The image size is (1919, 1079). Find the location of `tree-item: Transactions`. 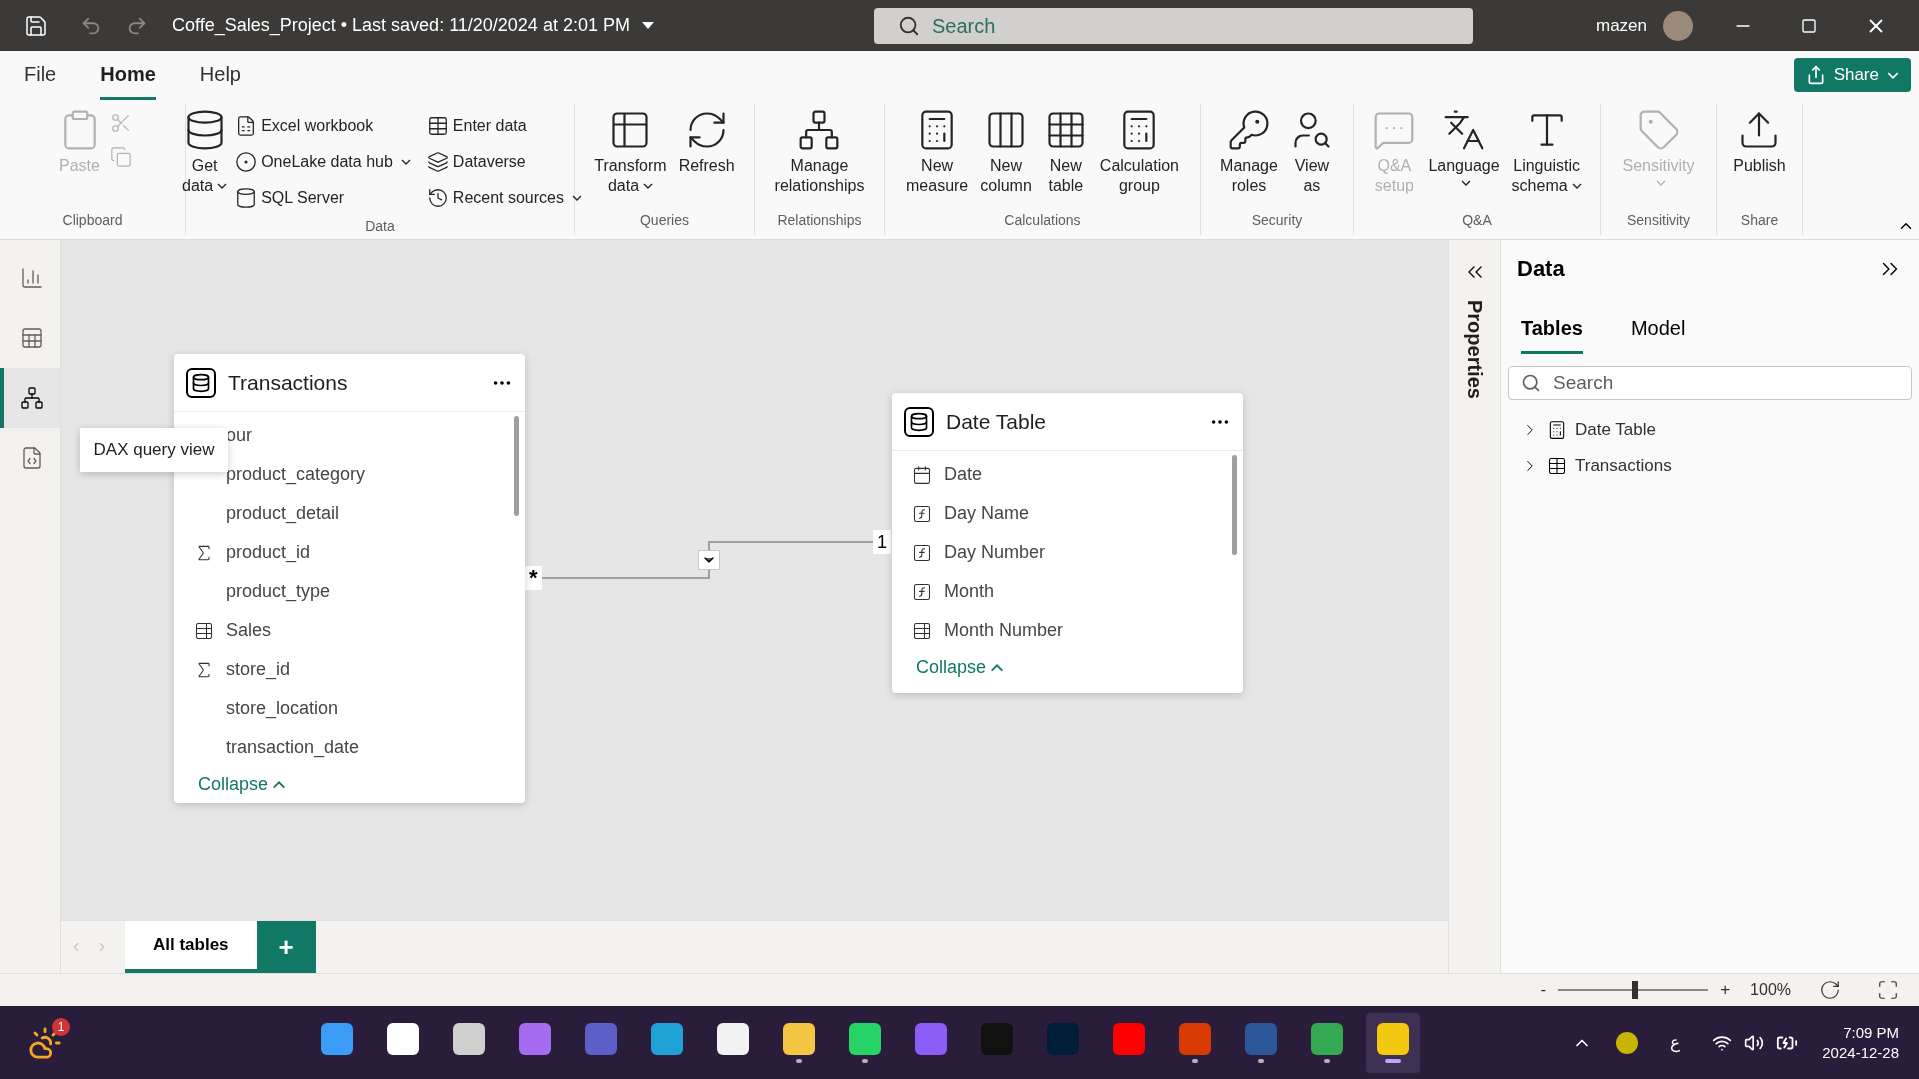

tree-item: Transactions is located at coordinates (1623, 466).